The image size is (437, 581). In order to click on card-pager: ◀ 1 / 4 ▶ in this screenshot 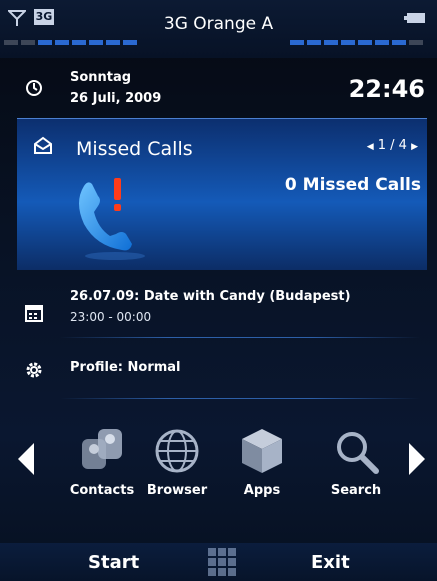, I will do `click(392, 145)`.